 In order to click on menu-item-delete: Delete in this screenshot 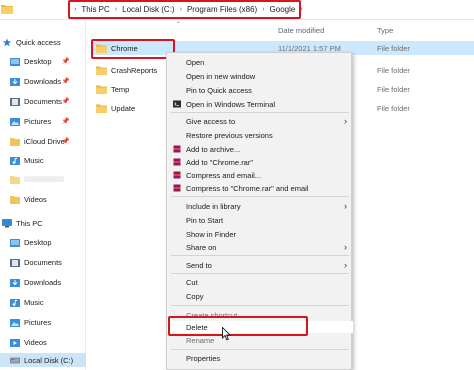, I will do `click(260, 327)`.